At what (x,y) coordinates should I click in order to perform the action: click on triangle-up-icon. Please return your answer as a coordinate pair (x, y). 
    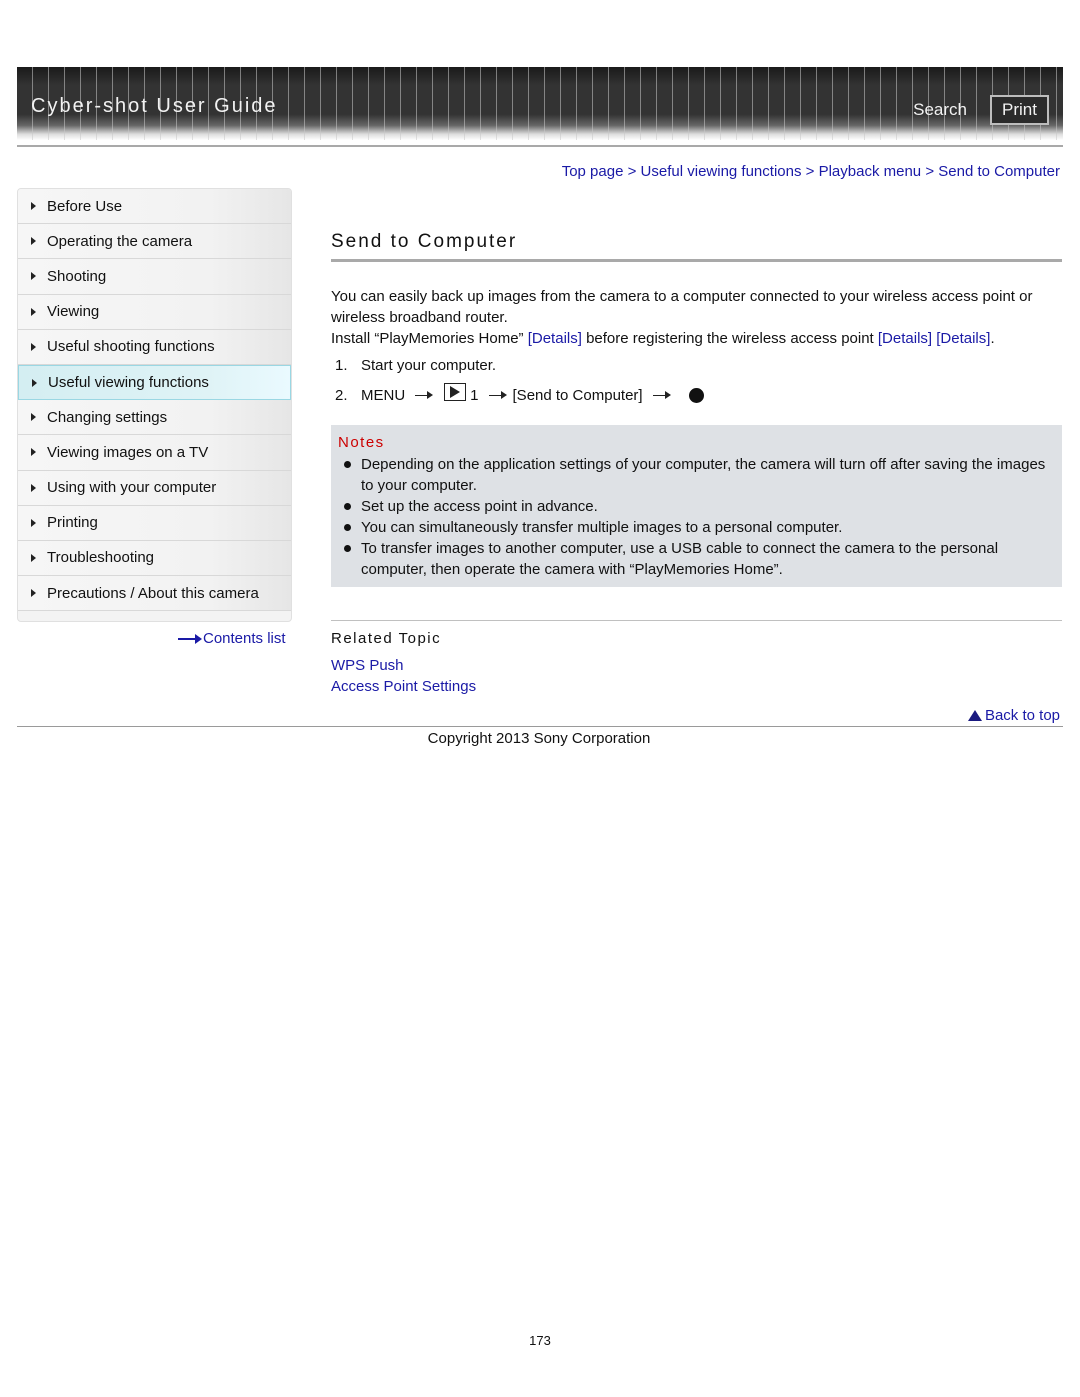
    Looking at the image, I should click on (974, 715).